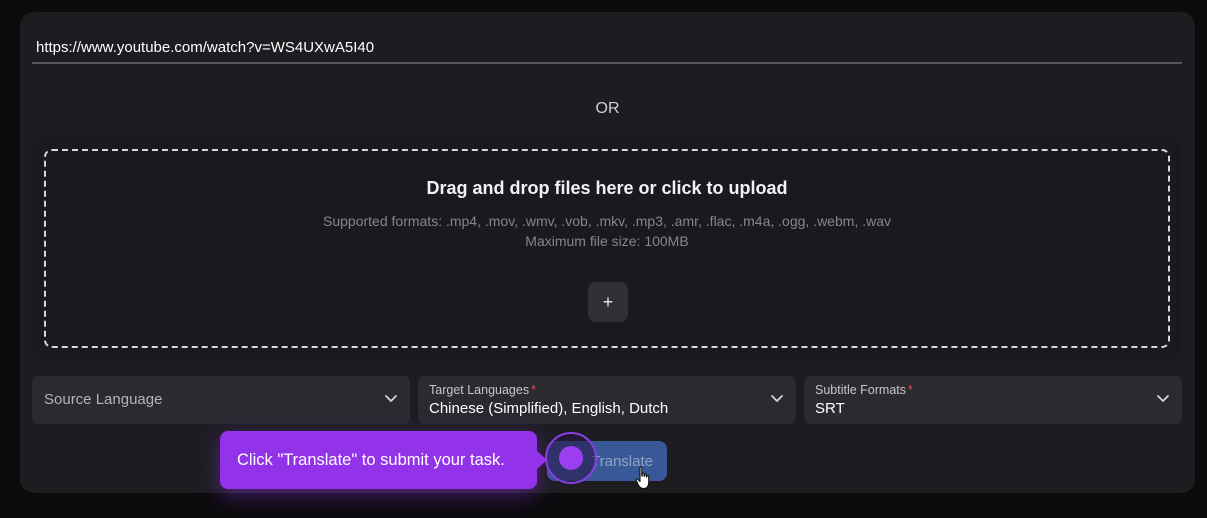  I want to click on highlight-dot, so click(571, 458).